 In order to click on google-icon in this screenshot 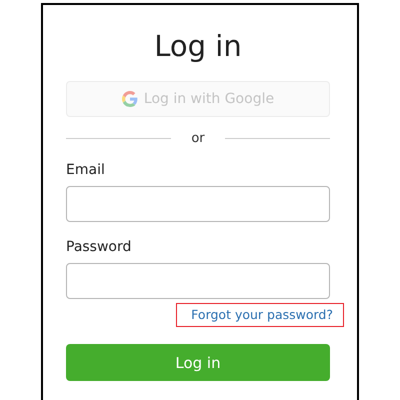, I will do `click(130, 99)`.